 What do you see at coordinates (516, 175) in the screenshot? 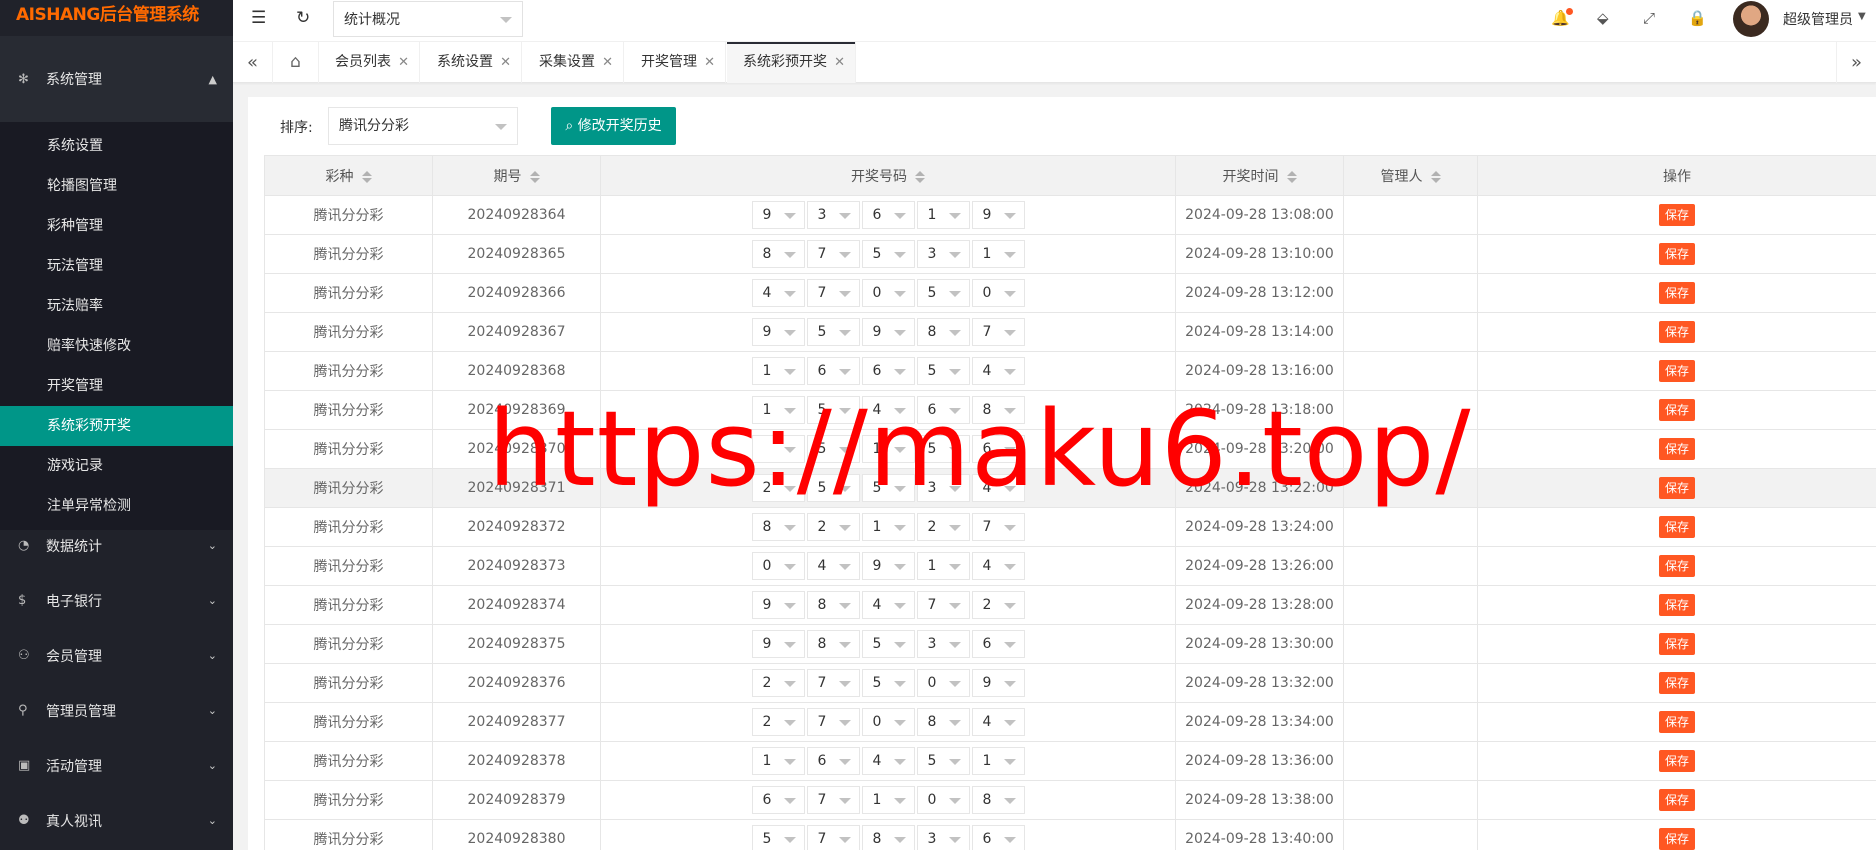
I see `column-header: 期号` at bounding box center [516, 175].